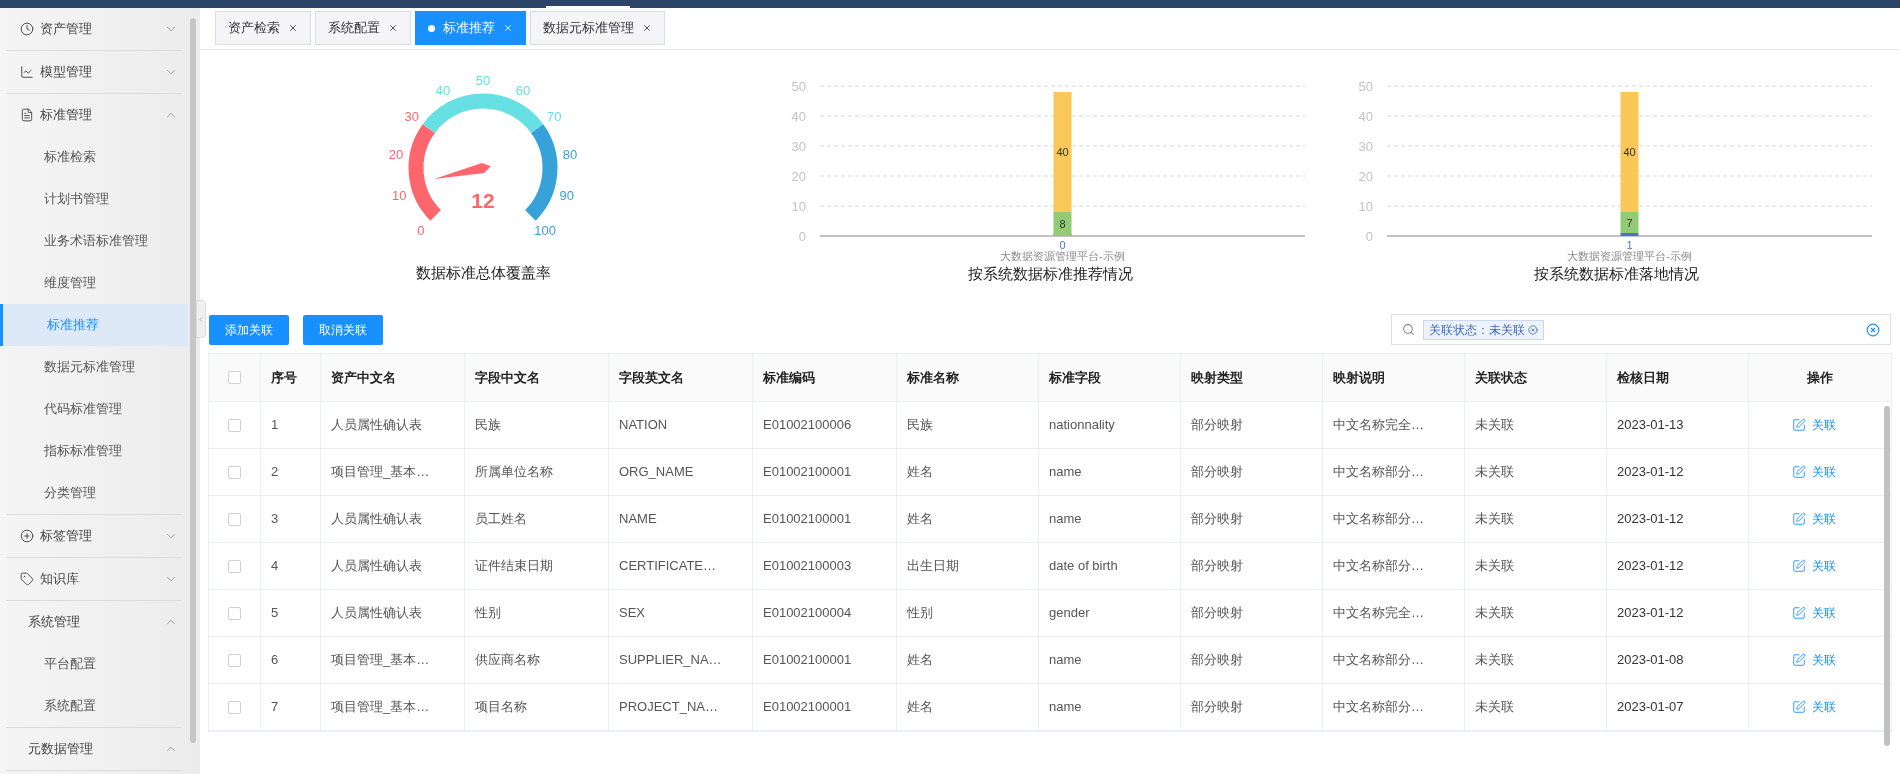  What do you see at coordinates (1062, 256) in the screenshot?
I see `x-tick-label: 大数据资源管理平台-示例` at bounding box center [1062, 256].